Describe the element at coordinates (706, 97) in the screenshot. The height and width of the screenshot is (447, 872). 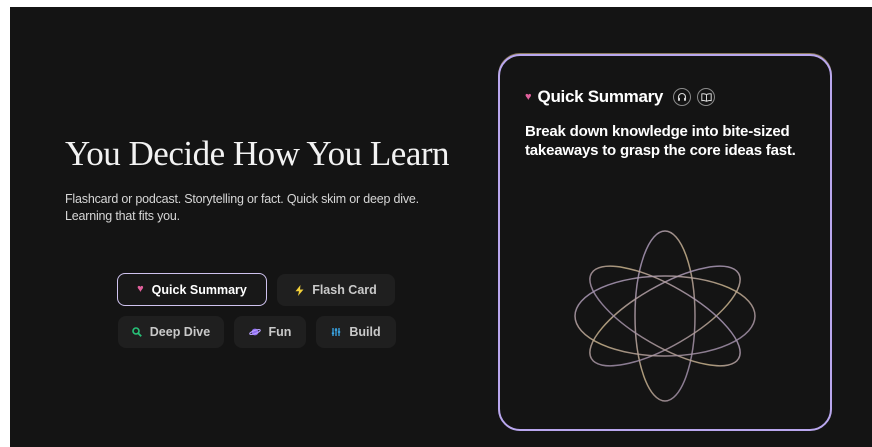
I see `book-icon` at that location.